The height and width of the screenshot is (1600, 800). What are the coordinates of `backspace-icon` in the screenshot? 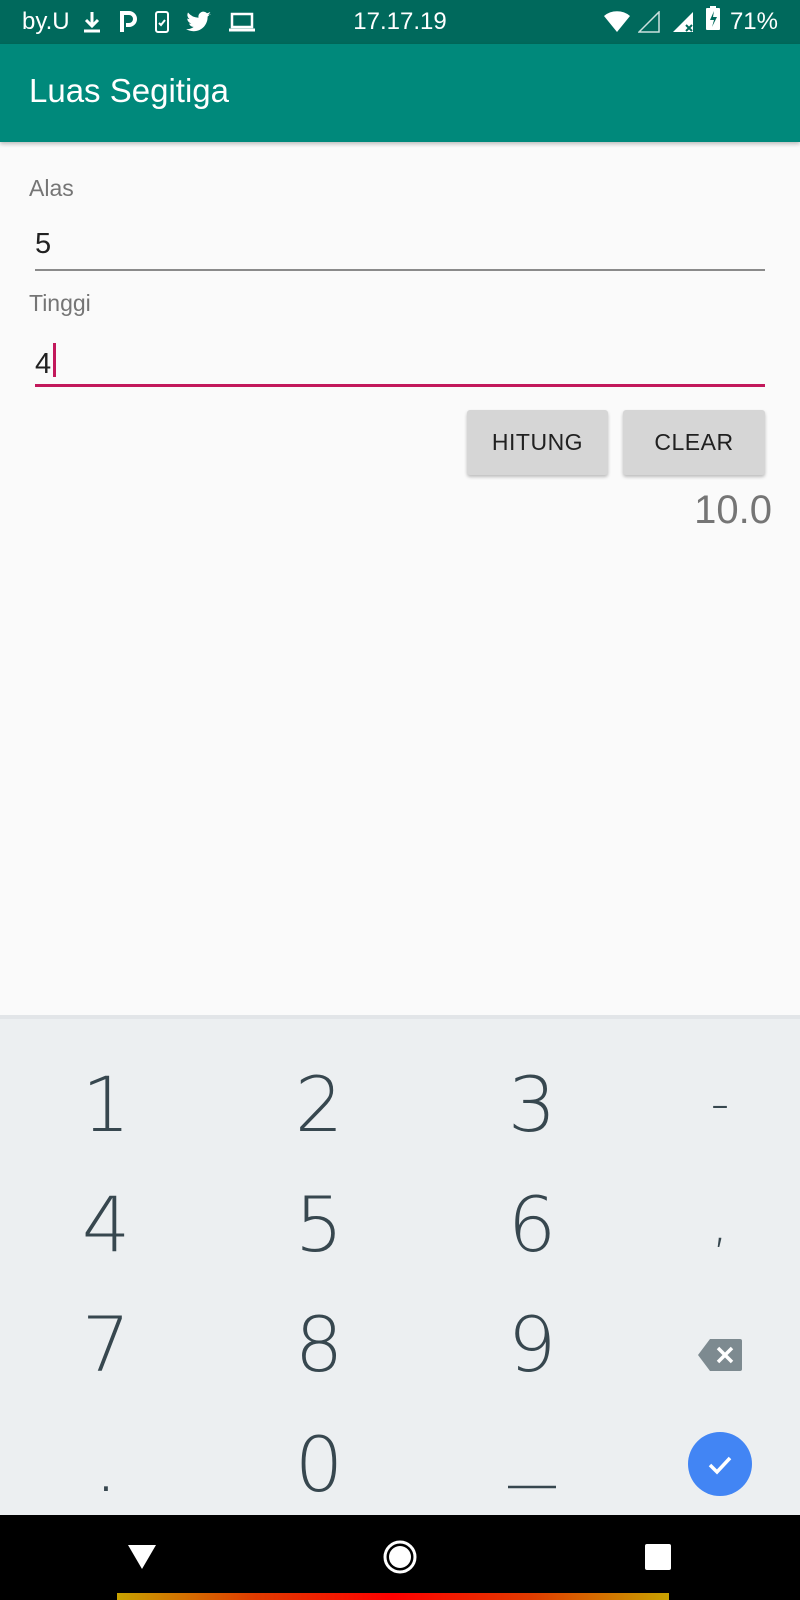 It's located at (720, 1344).